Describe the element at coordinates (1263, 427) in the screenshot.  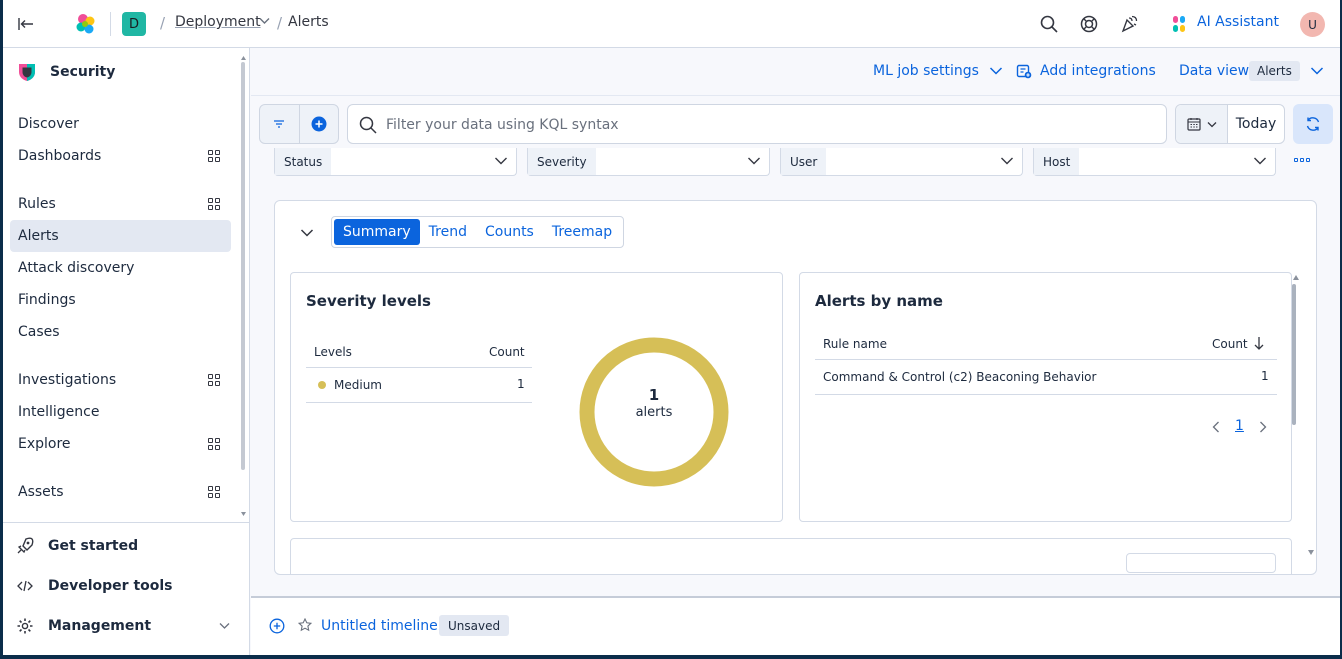
I see `pagination-next-icon` at that location.